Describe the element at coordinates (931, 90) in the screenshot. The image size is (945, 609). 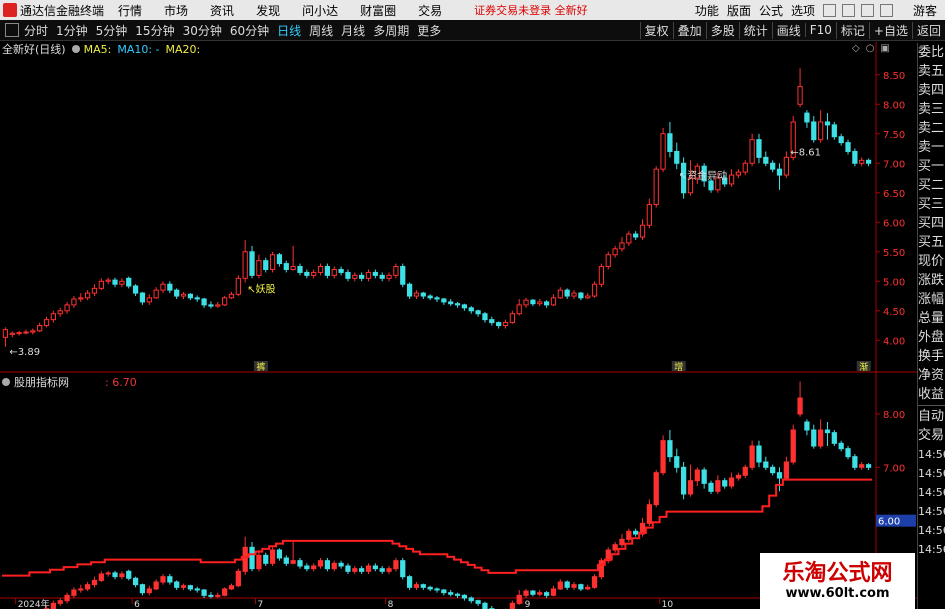
I see `right-panel-item: 卖四` at that location.